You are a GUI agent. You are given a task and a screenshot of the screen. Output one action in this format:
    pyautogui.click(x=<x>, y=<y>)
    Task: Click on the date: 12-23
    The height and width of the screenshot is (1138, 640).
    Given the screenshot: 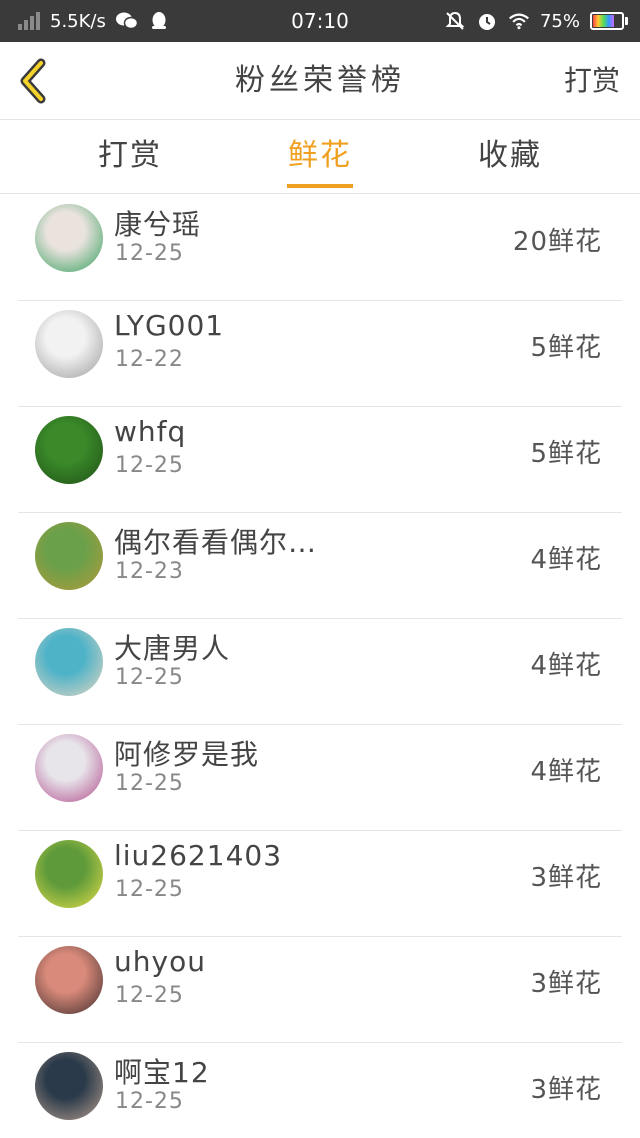 What is the action you would take?
    pyautogui.click(x=149, y=571)
    